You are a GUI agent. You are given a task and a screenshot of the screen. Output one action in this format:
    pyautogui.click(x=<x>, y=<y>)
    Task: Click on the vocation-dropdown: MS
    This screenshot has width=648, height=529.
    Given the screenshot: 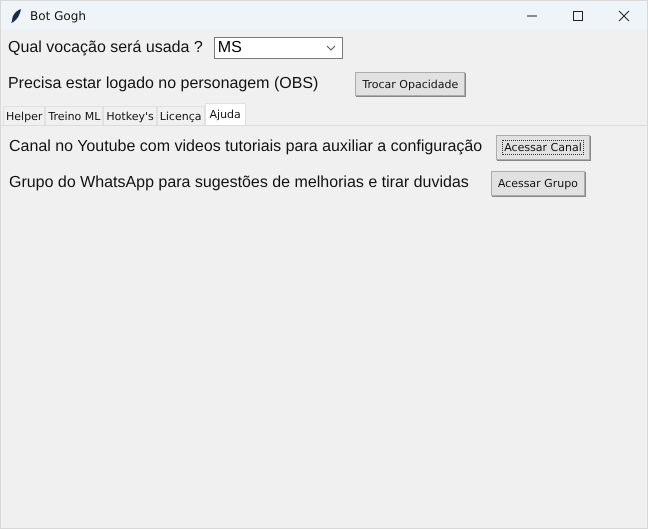 What is the action you would take?
    pyautogui.click(x=278, y=48)
    